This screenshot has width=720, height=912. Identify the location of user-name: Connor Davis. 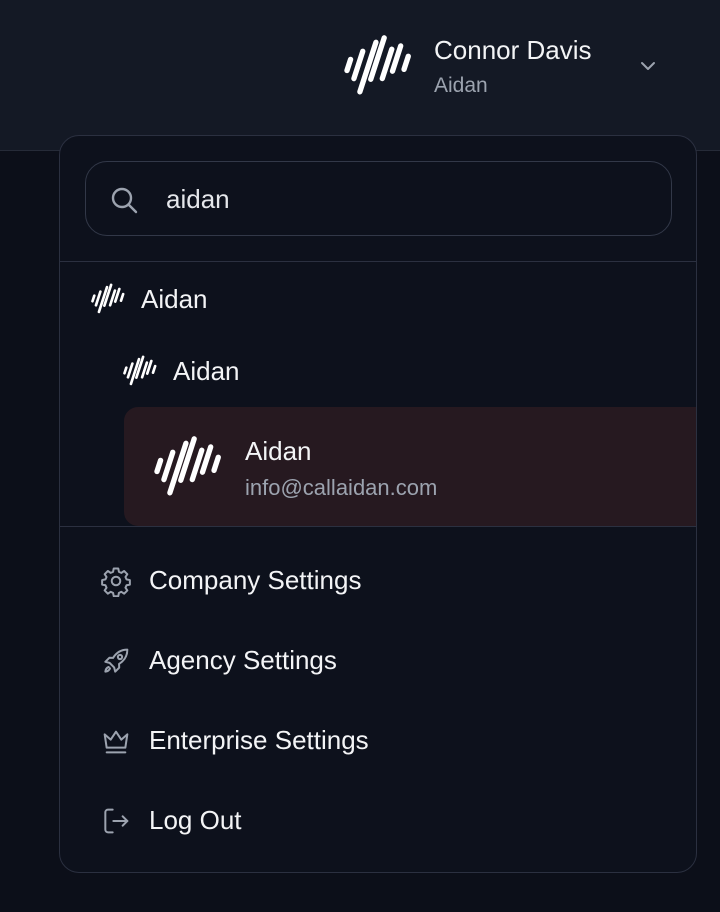
(513, 50).